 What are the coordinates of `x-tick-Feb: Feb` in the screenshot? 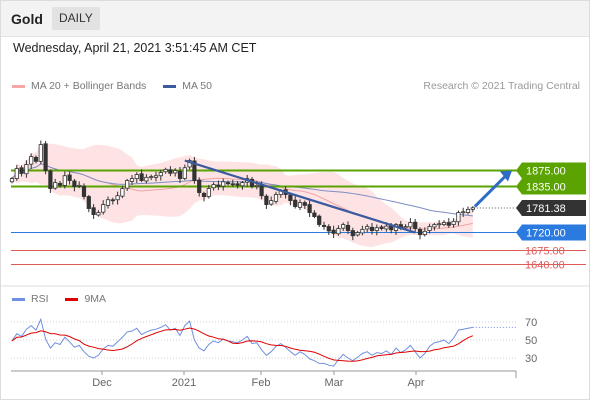 It's located at (261, 383).